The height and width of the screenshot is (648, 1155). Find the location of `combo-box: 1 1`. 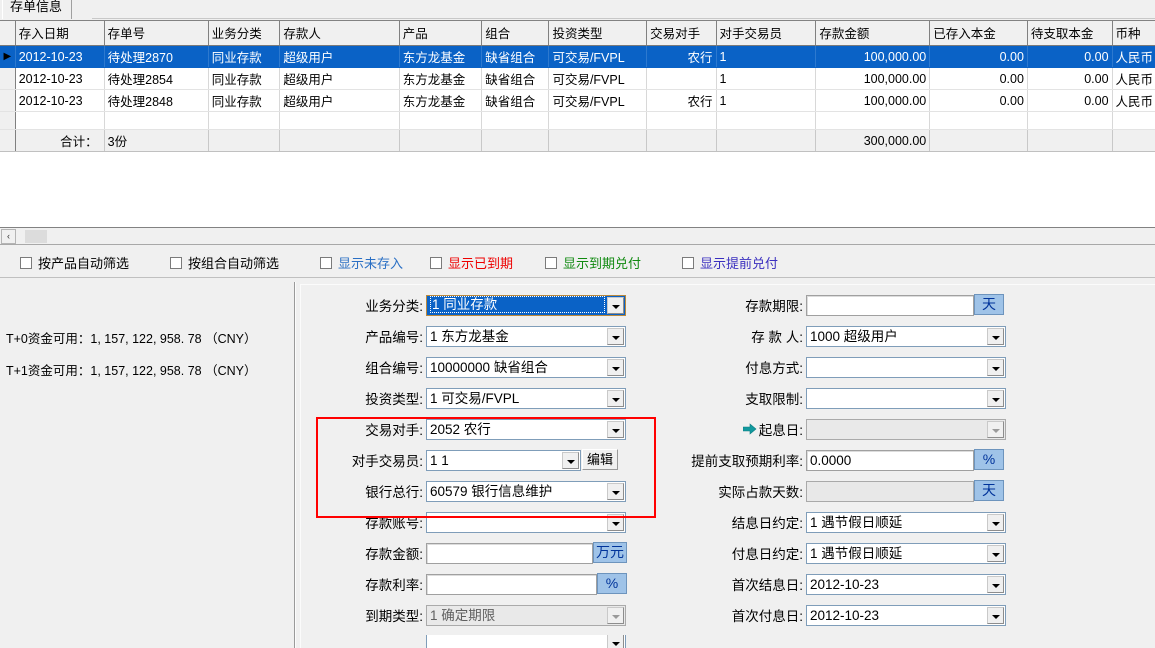

combo-box: 1 1 is located at coordinates (503, 460).